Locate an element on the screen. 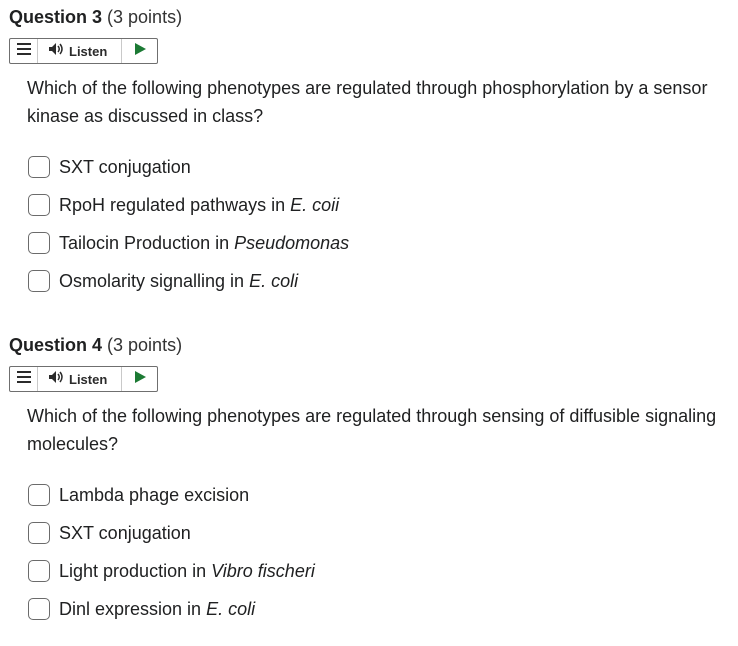 This screenshot has height=646, width=738. answer-option: Light production in Vibro fischeri is located at coordinates (171, 571).